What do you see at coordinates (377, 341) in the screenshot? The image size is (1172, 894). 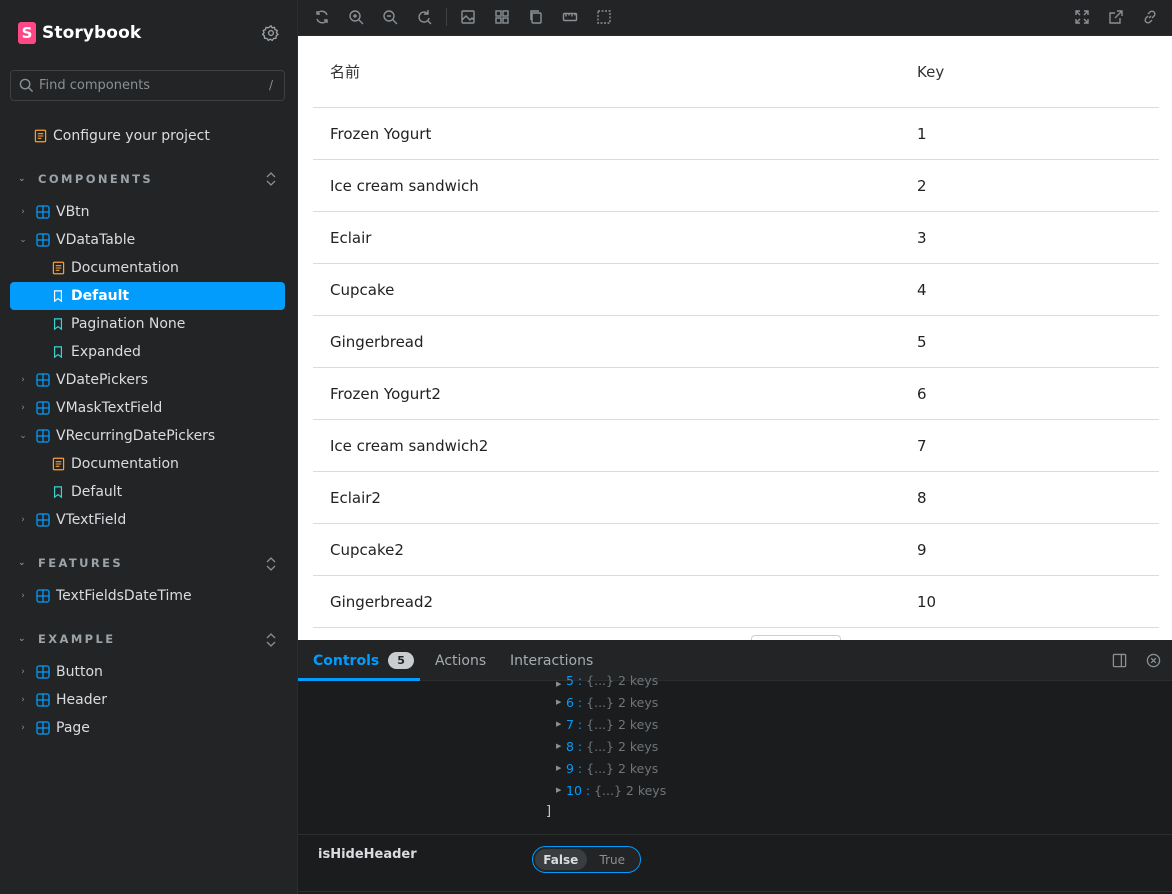 I see `cell-name: Gingerbread` at bounding box center [377, 341].